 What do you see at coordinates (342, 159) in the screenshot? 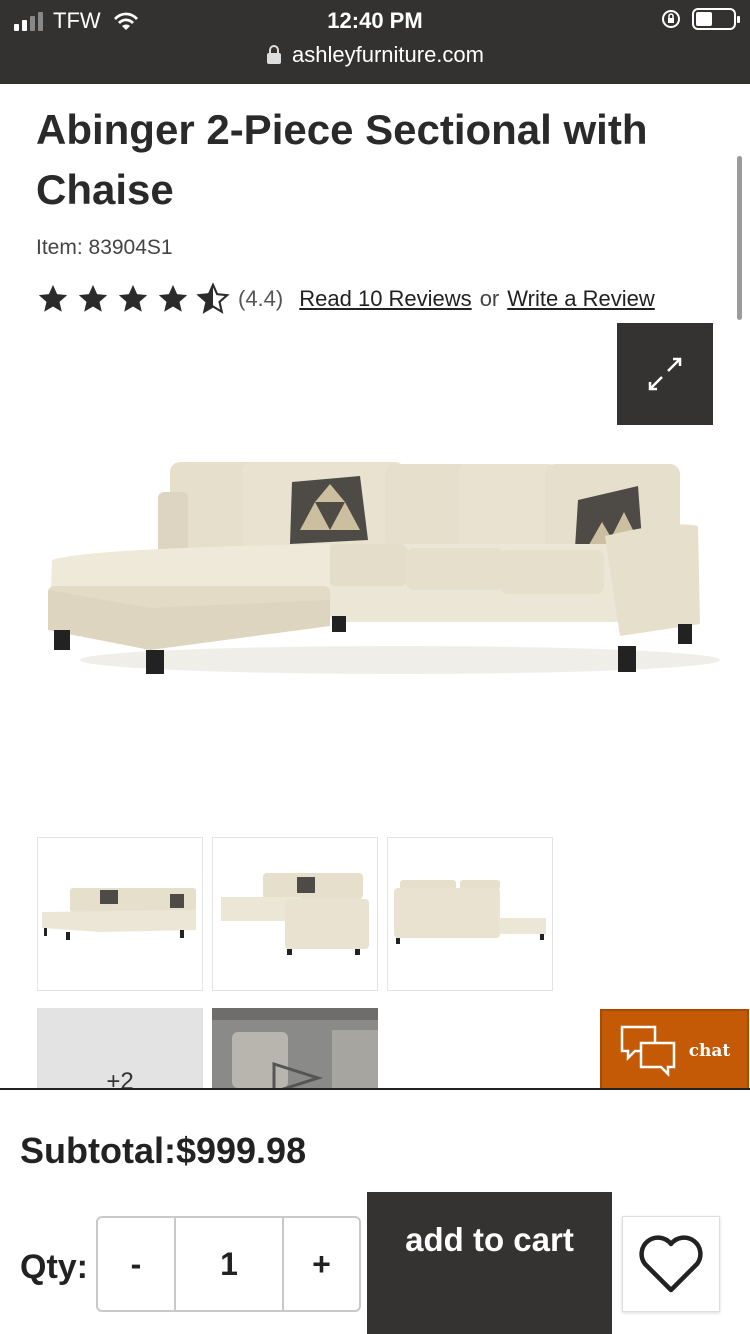
I see `product-title: Abinger 2-Piece Sectional with Chaise` at bounding box center [342, 159].